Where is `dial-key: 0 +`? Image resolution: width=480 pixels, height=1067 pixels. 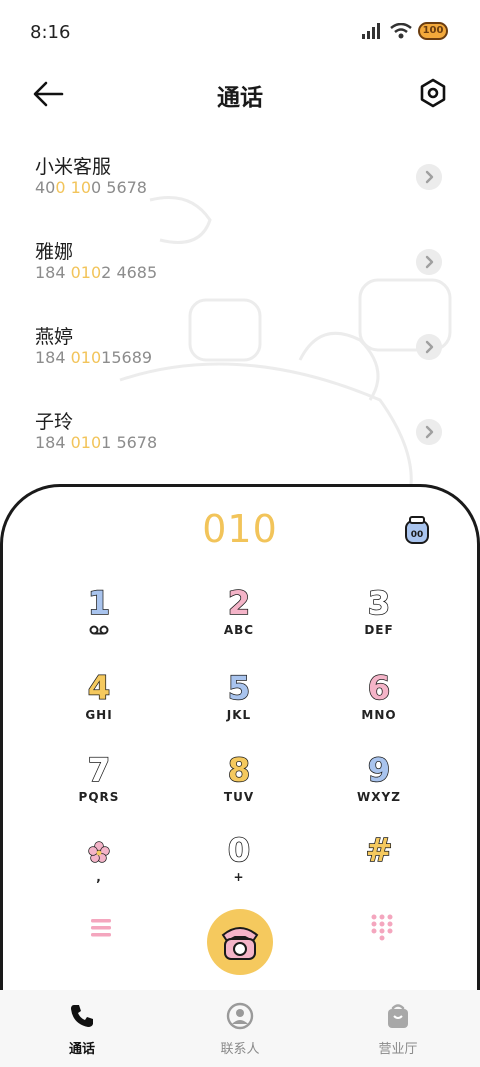 dial-key: 0 + is located at coordinates (239, 866).